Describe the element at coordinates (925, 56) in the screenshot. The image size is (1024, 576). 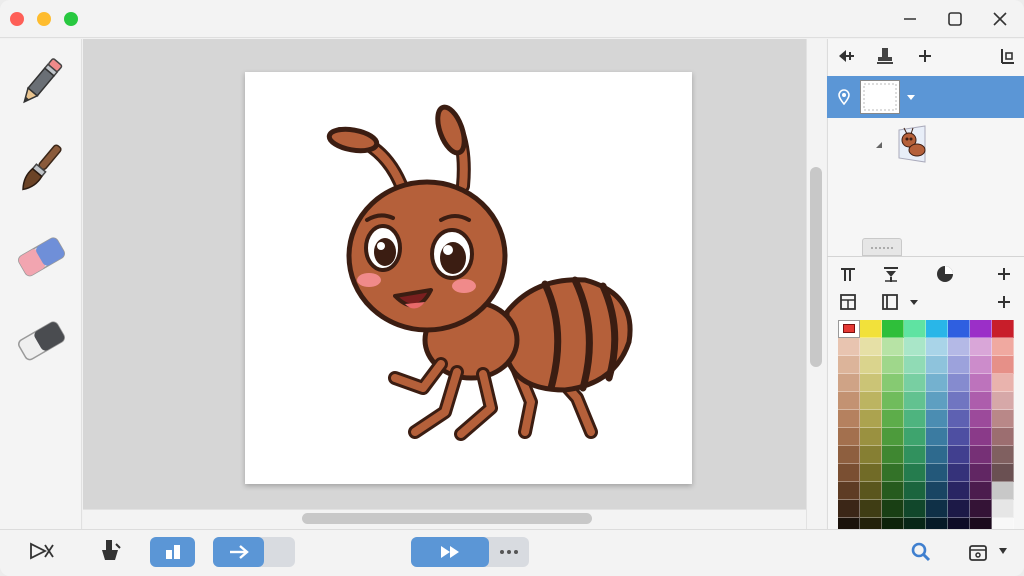
I see `add-layer-icon` at that location.